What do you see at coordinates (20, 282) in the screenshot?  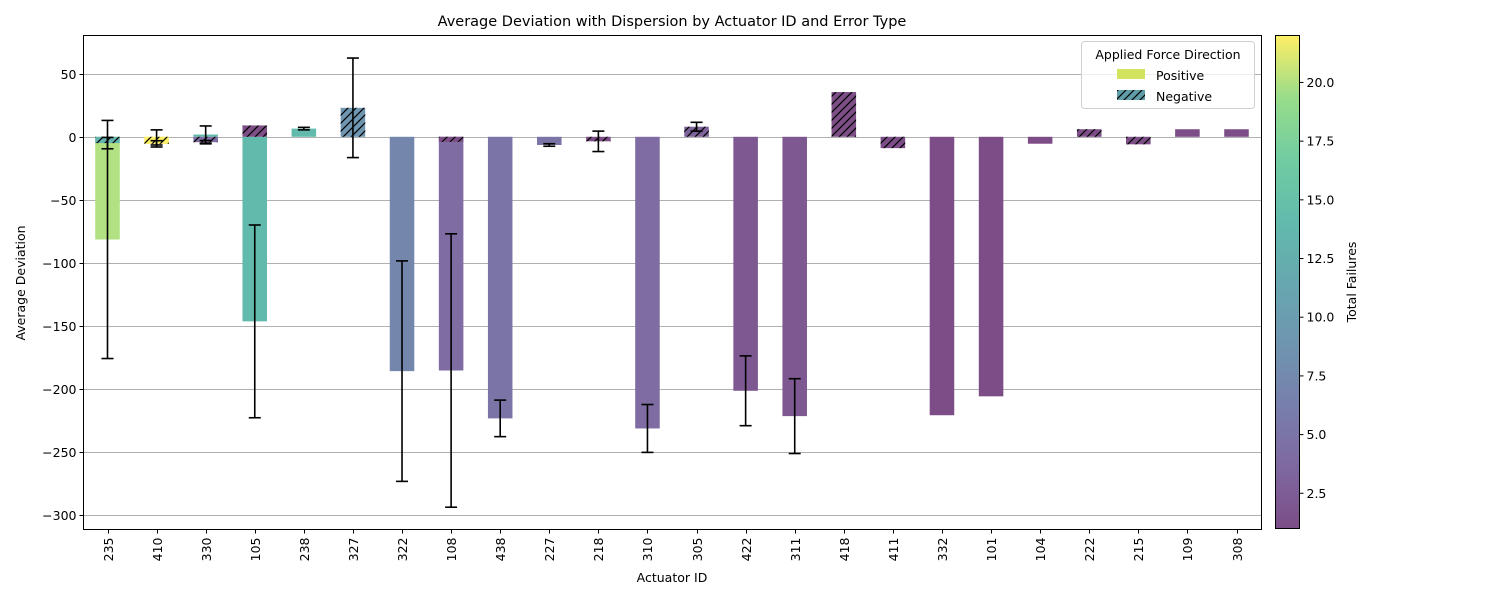 I see `y-axis-label: Average Deviation` at bounding box center [20, 282].